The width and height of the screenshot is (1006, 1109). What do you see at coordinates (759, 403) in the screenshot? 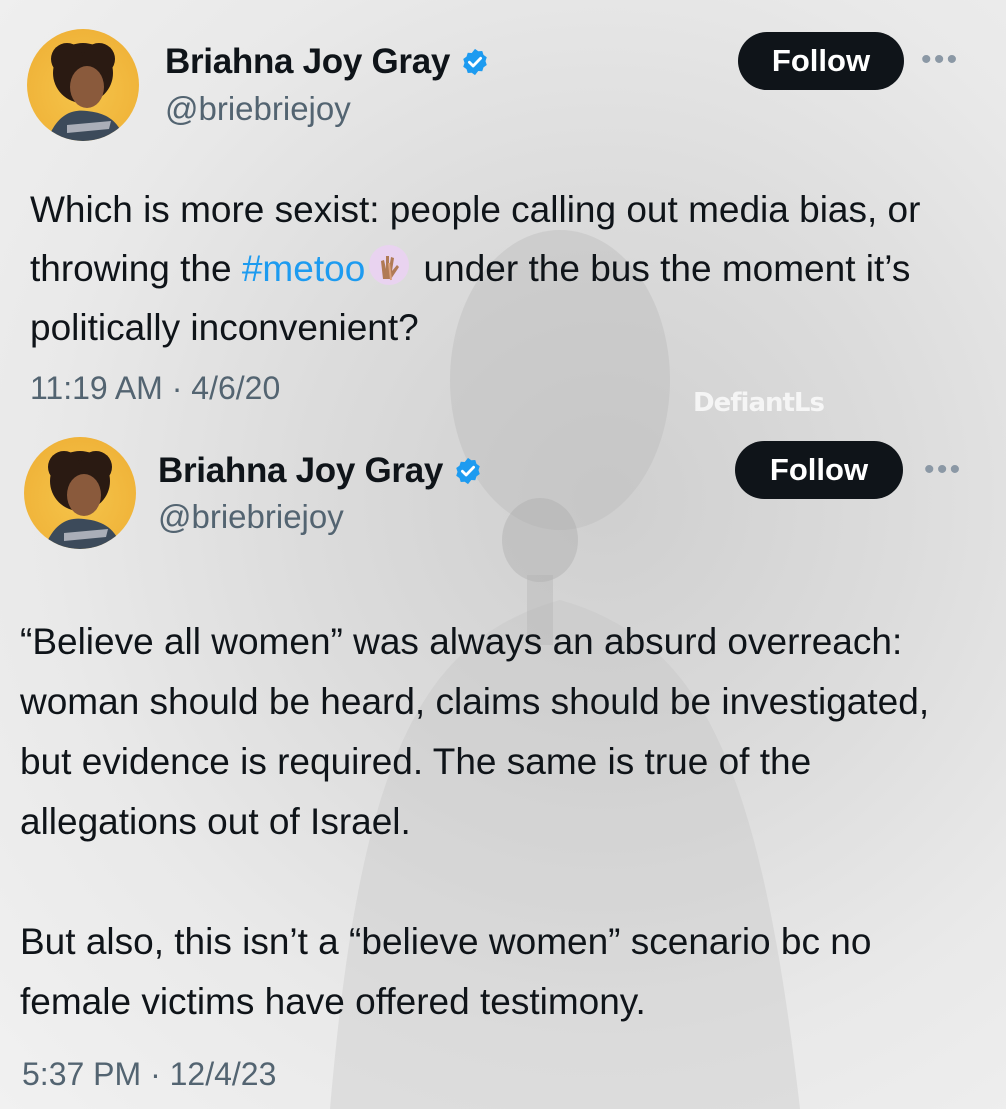
I see `watermark-text: DefiantLs` at bounding box center [759, 403].